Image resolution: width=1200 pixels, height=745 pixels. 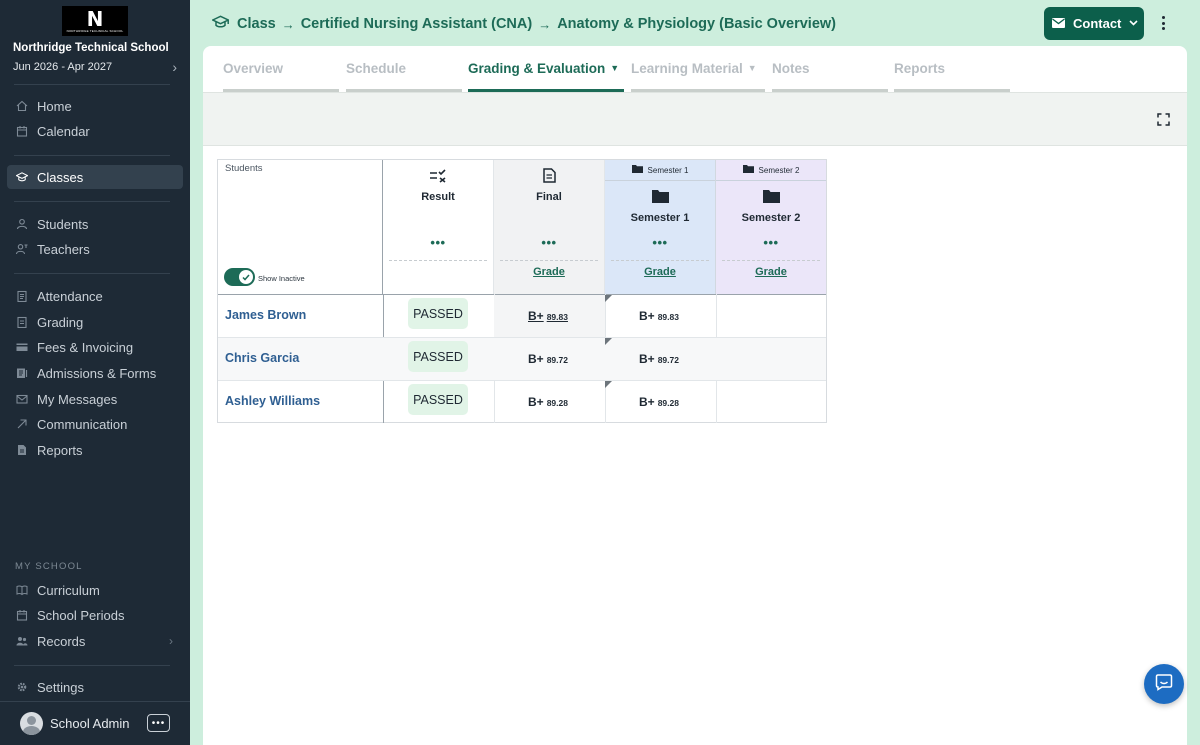 What do you see at coordinates (95, 177) in the screenshot?
I see `sidebar-item-classes: Classes` at bounding box center [95, 177].